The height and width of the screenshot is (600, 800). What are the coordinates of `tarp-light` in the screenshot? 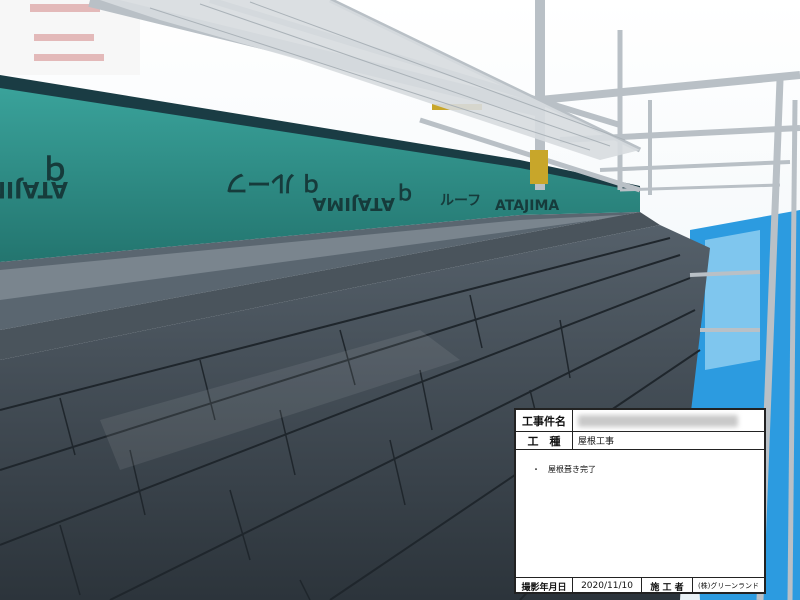 It's located at (732, 300).